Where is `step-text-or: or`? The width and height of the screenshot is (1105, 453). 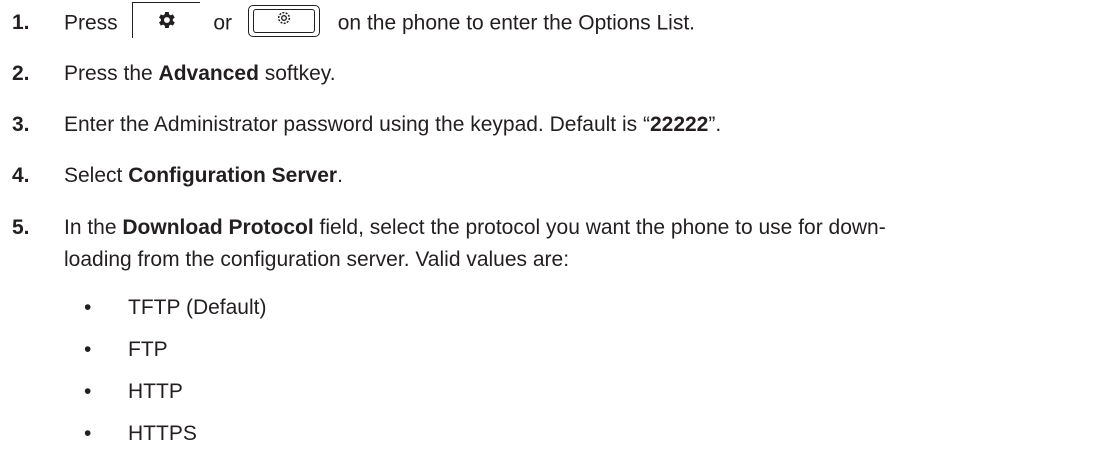
step-text-or: or is located at coordinates (223, 23).